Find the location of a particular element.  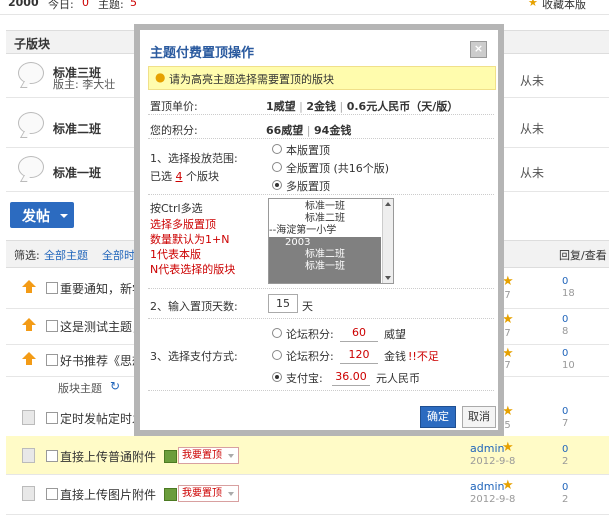

list-item: 标准二班 is located at coordinates (325, 219).